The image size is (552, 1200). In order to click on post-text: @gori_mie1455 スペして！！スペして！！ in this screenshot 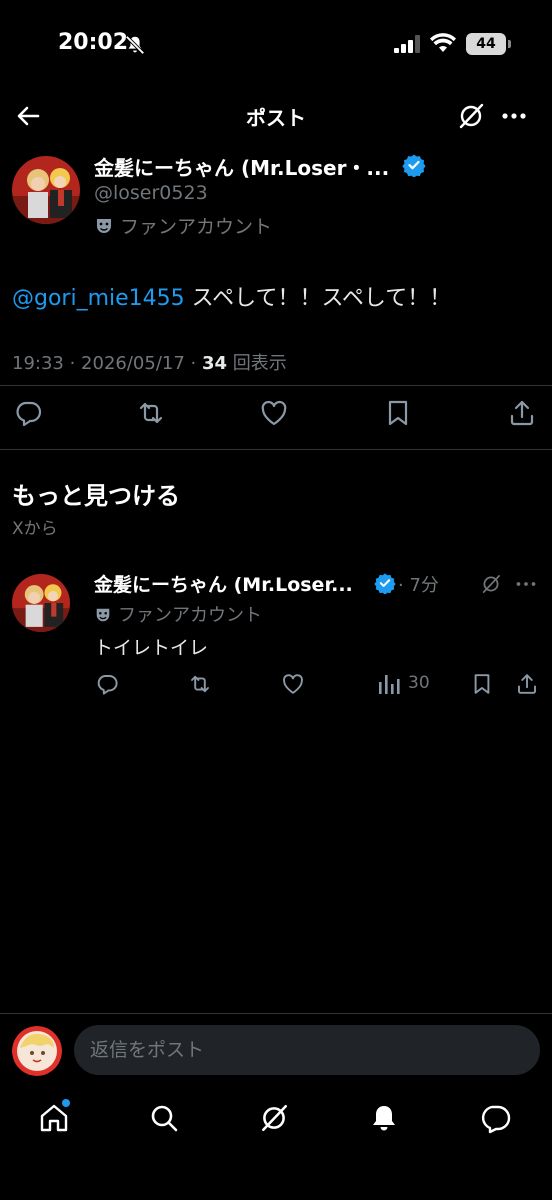, I will do `click(231, 296)`.